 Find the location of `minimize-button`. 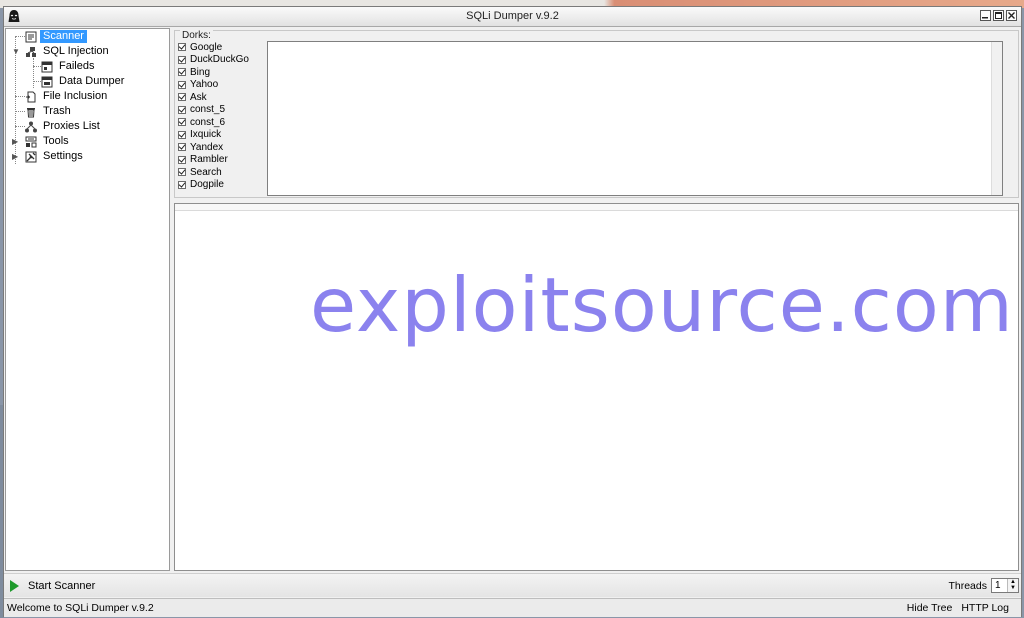

minimize-button is located at coordinates (985, 15).